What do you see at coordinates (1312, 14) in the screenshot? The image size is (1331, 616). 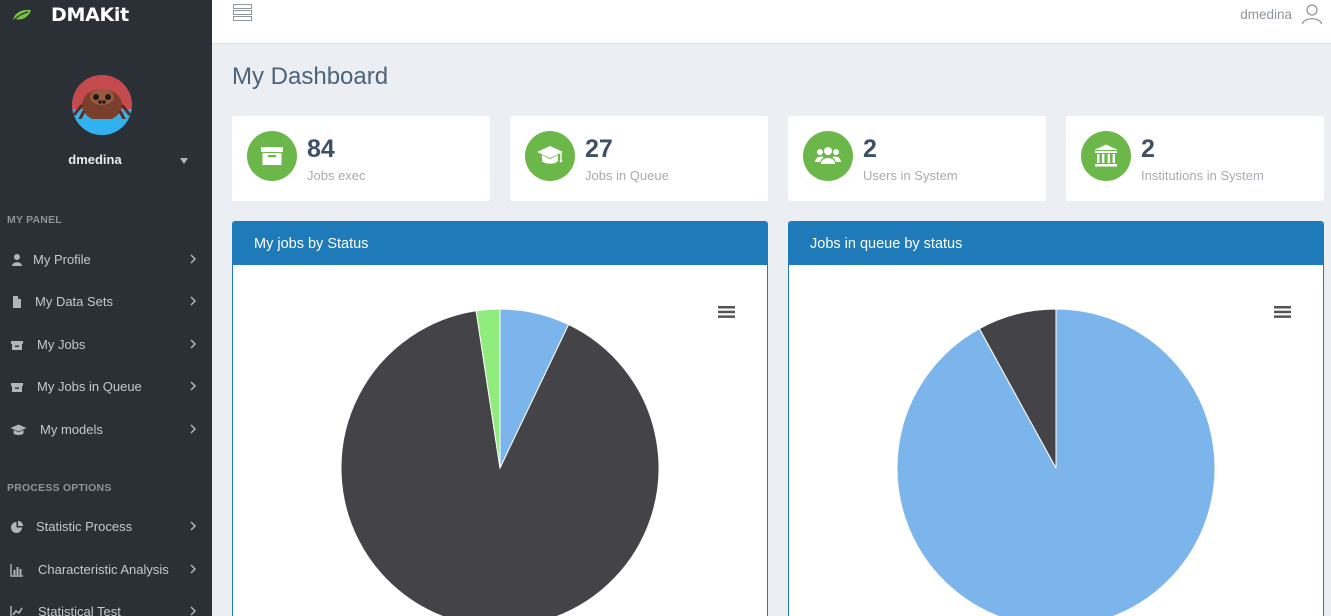 I see `user-outline-icon` at bounding box center [1312, 14].